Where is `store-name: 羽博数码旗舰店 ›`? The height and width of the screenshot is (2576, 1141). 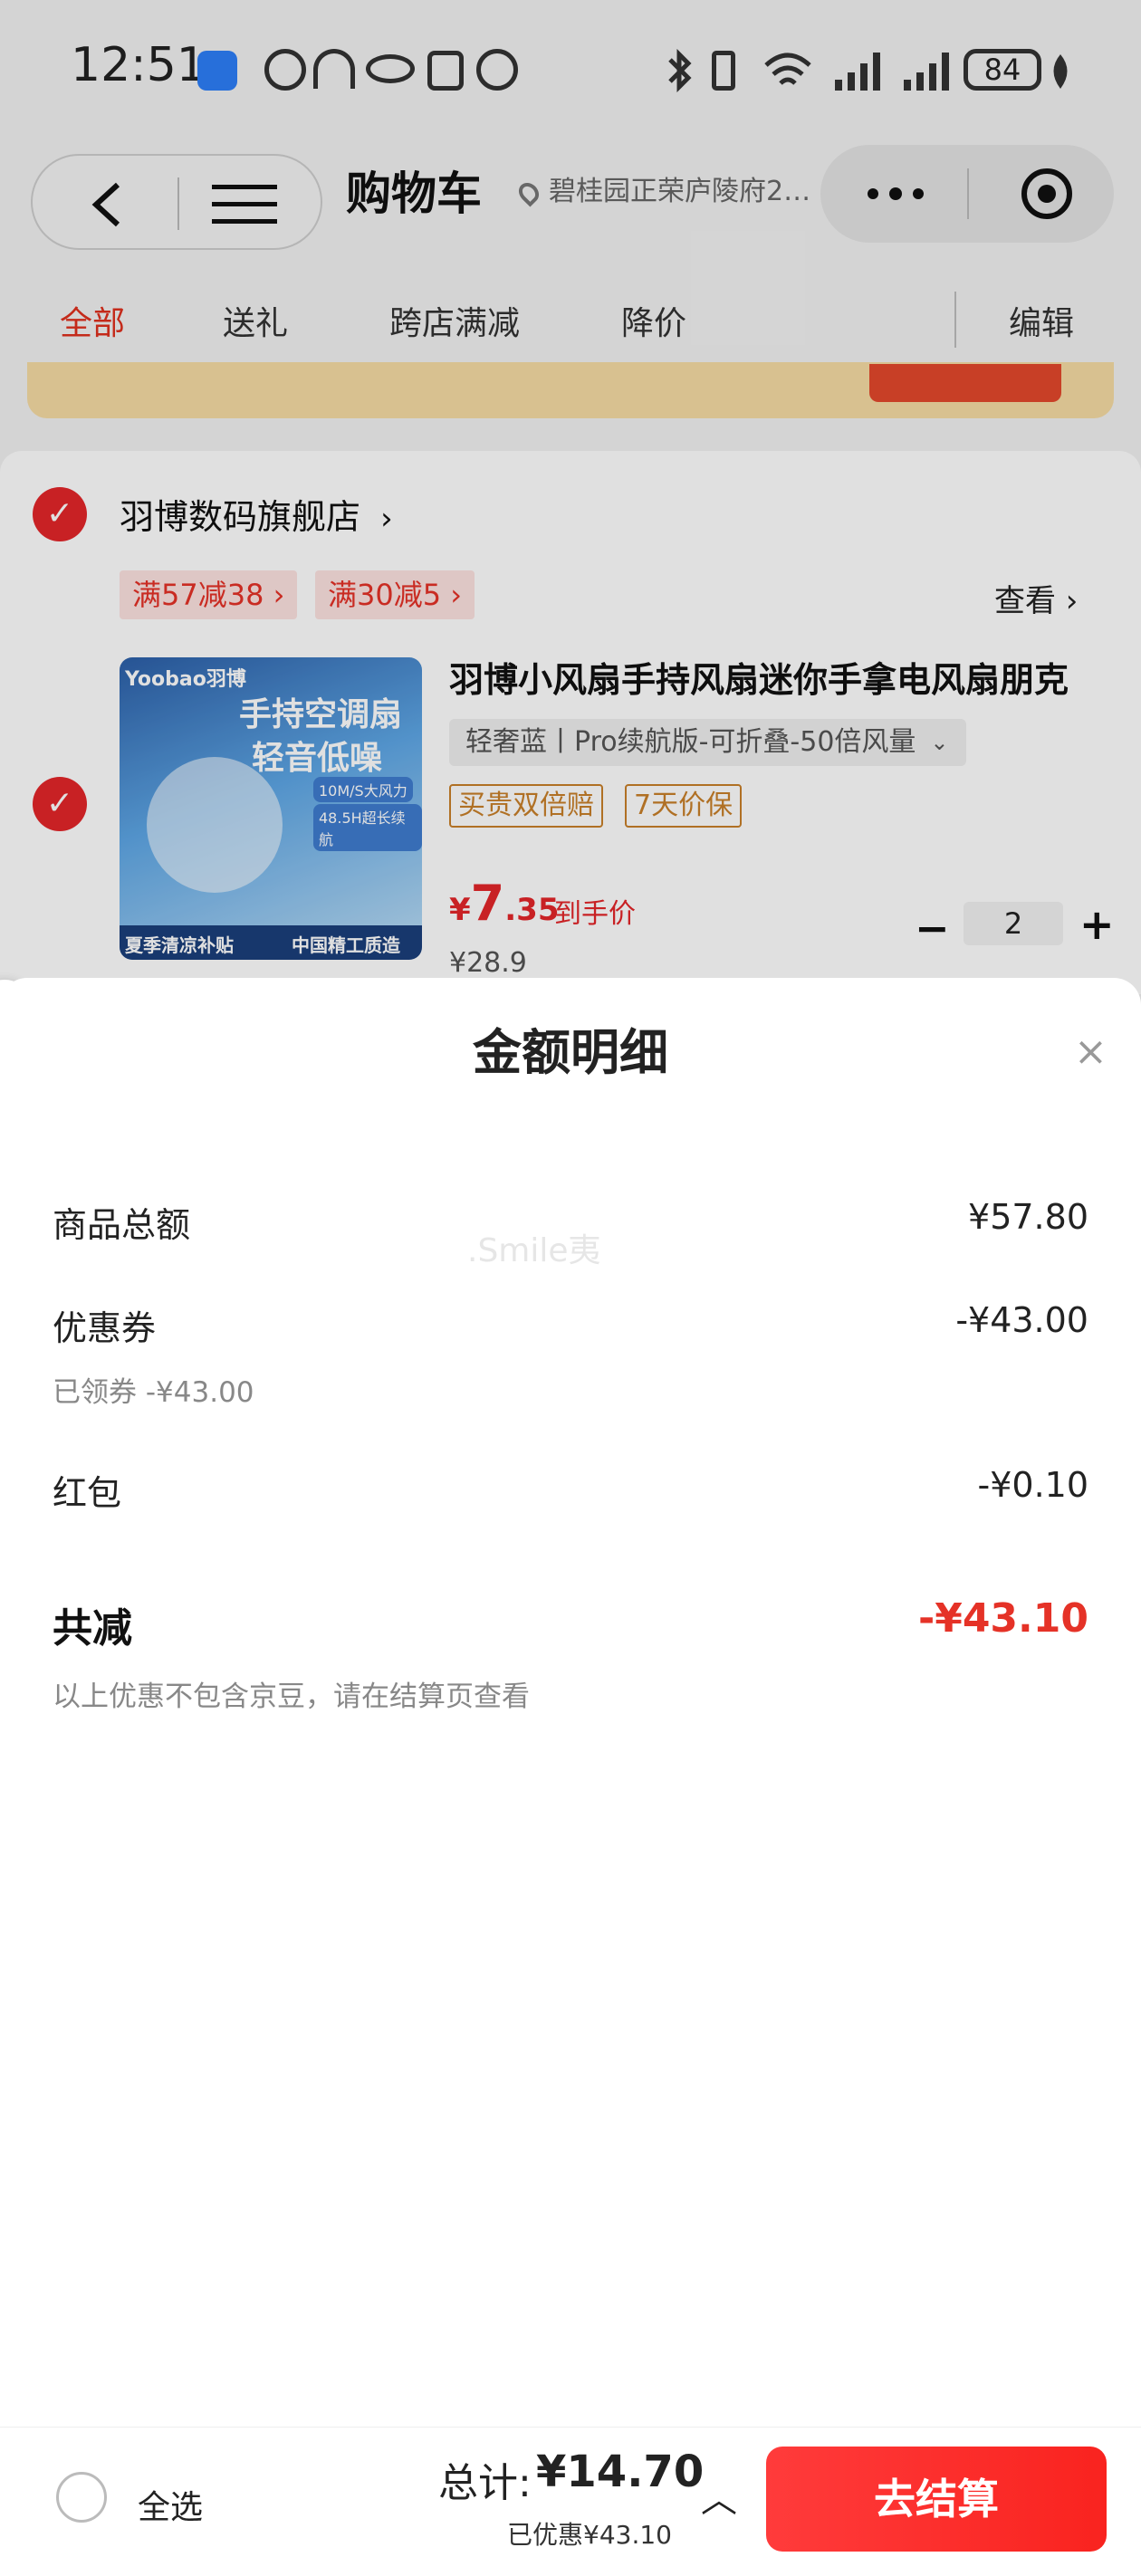 store-name: 羽博数码旗舰店 › is located at coordinates (257, 514).